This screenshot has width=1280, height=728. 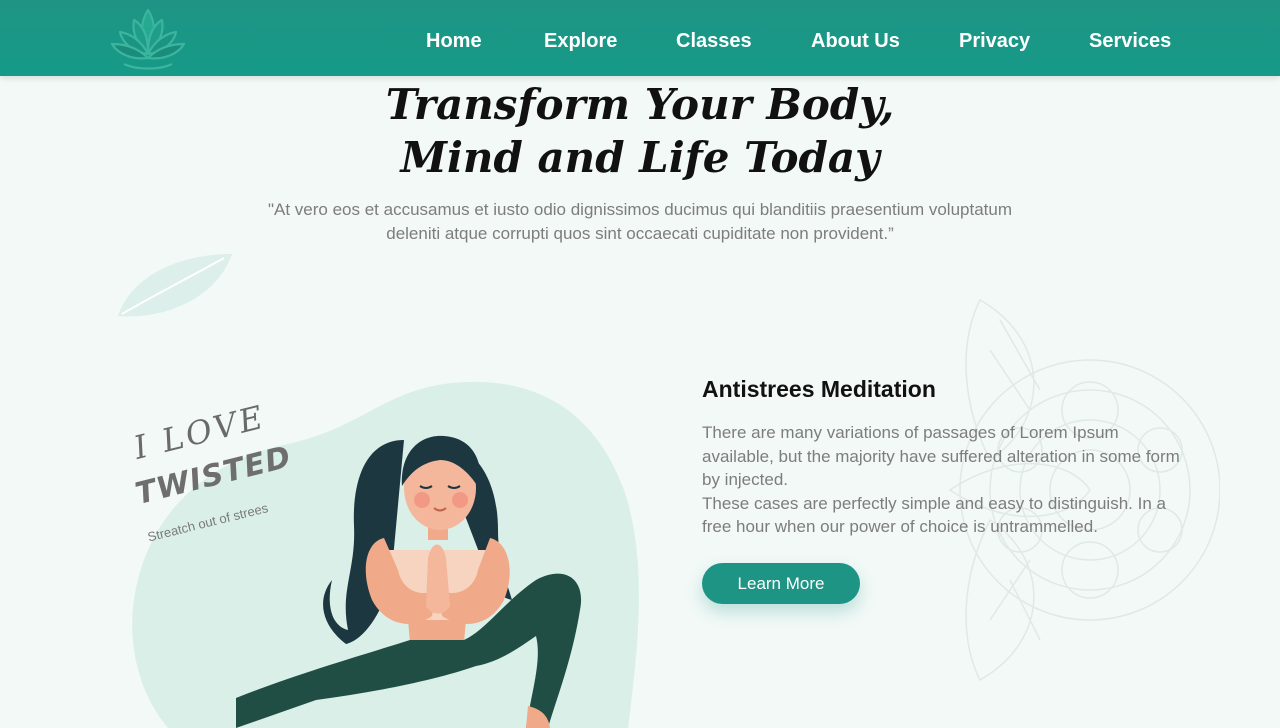 What do you see at coordinates (1130, 41) in the screenshot?
I see `nav-services: Services` at bounding box center [1130, 41].